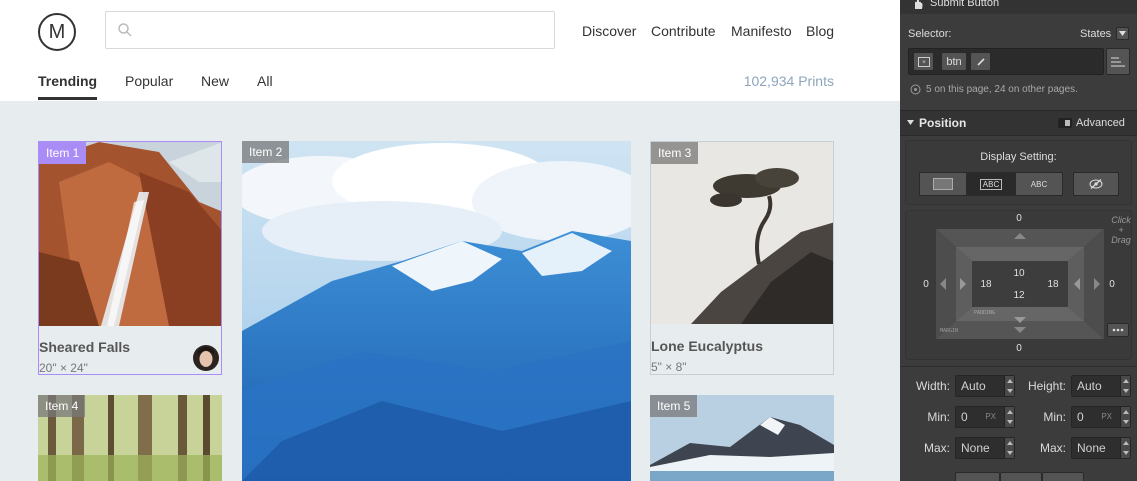 The image size is (1137, 481). What do you see at coordinates (215, 81) in the screenshot?
I see `tab-new: New` at bounding box center [215, 81].